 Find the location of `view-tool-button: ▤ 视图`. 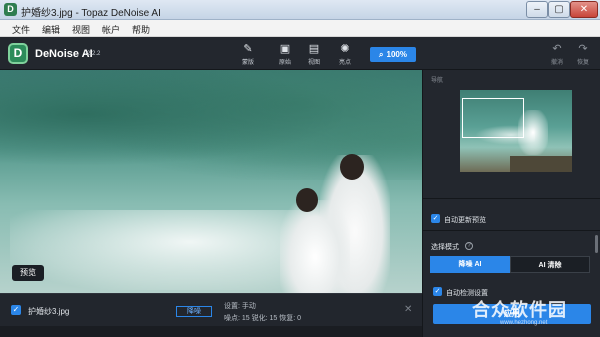

view-tool-button: ▤ 视图 is located at coordinates (314, 55).